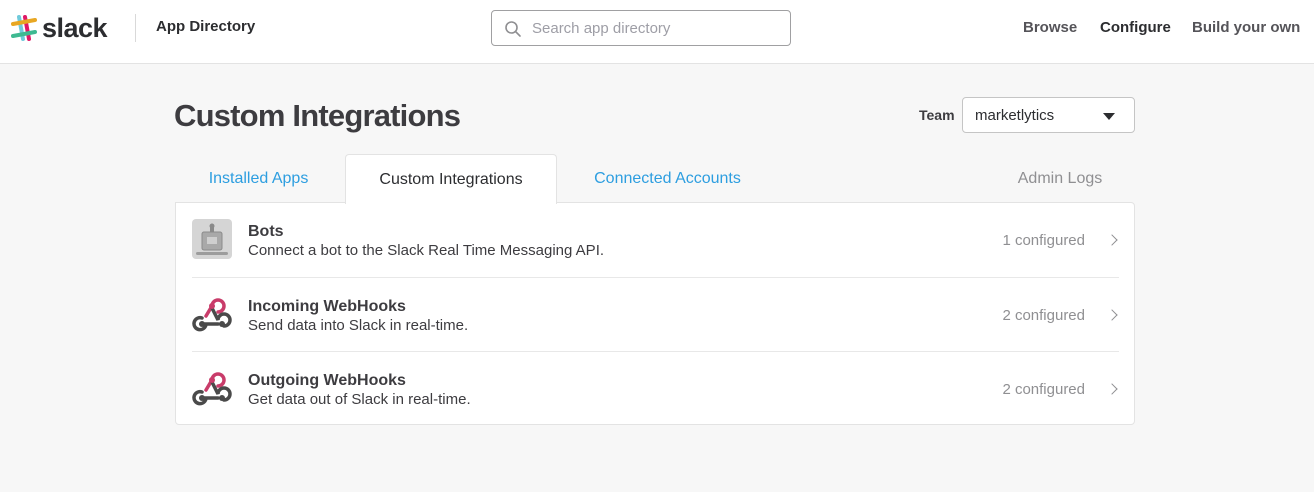 The width and height of the screenshot is (1314, 492). I want to click on integration-name: Incoming WebHooks, so click(327, 306).